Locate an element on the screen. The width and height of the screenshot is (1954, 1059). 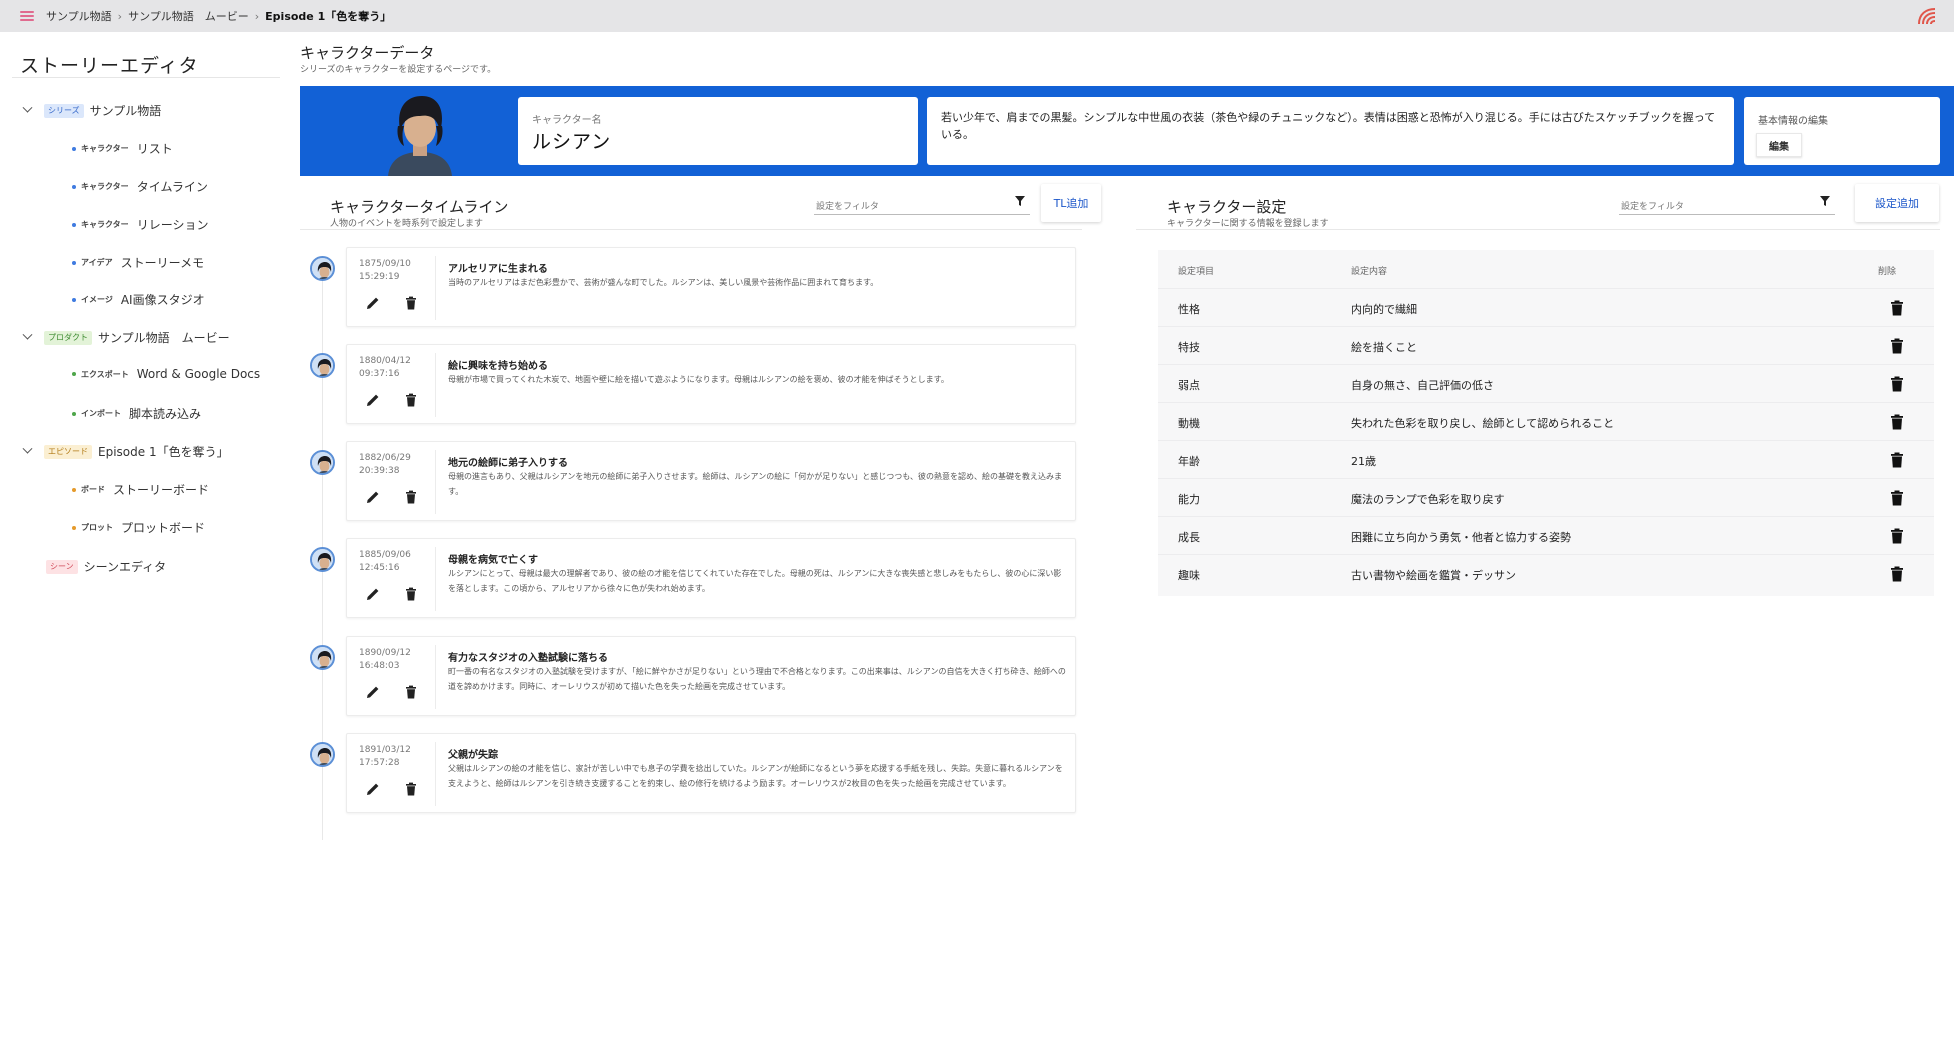
event-time: 15:29:19 is located at coordinates (379, 277).